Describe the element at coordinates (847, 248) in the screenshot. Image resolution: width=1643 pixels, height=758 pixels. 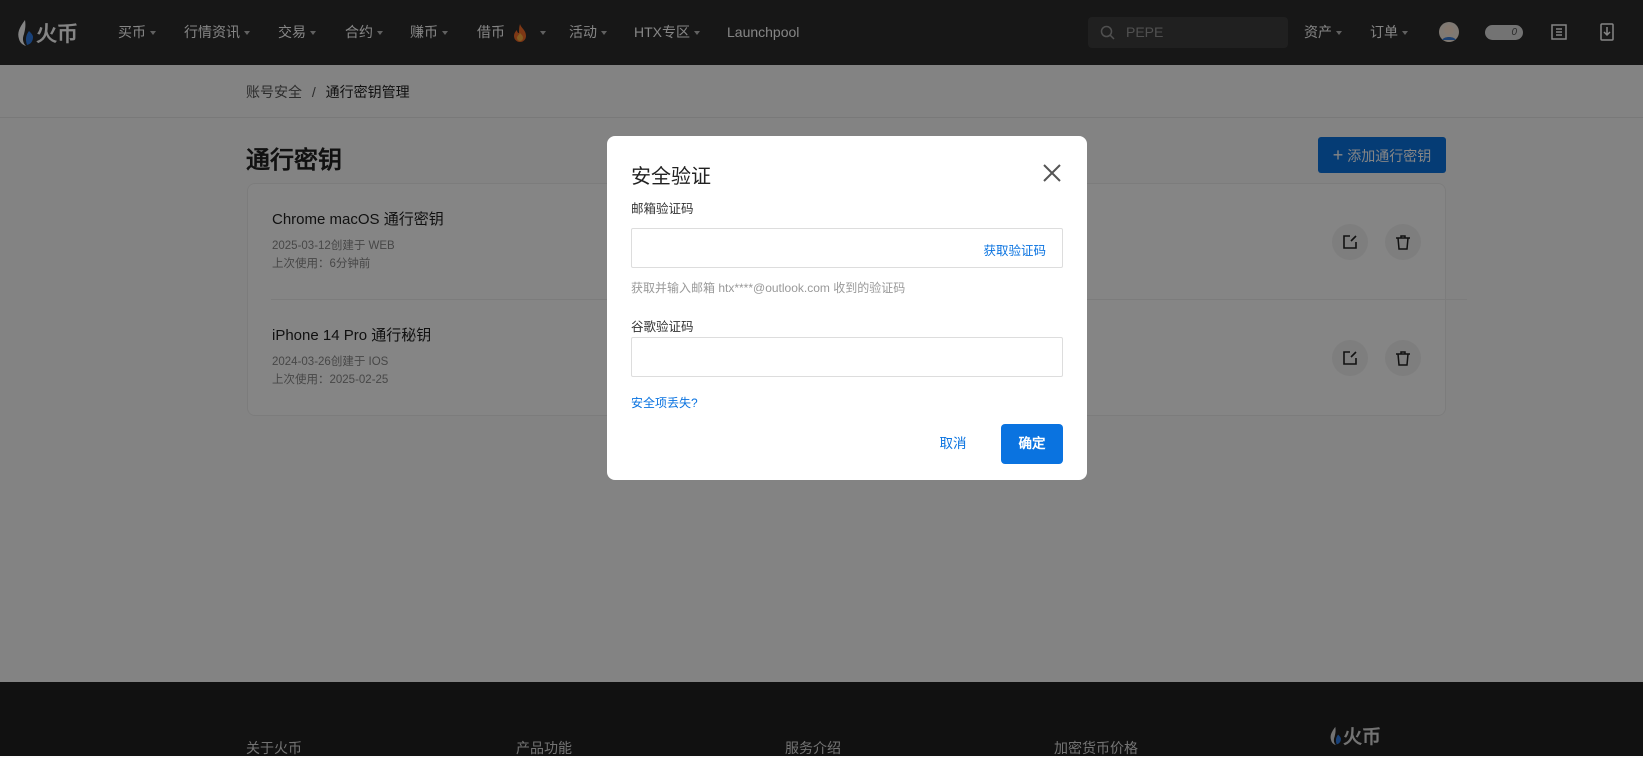
I see `email-code-input: 获取验证码` at that location.